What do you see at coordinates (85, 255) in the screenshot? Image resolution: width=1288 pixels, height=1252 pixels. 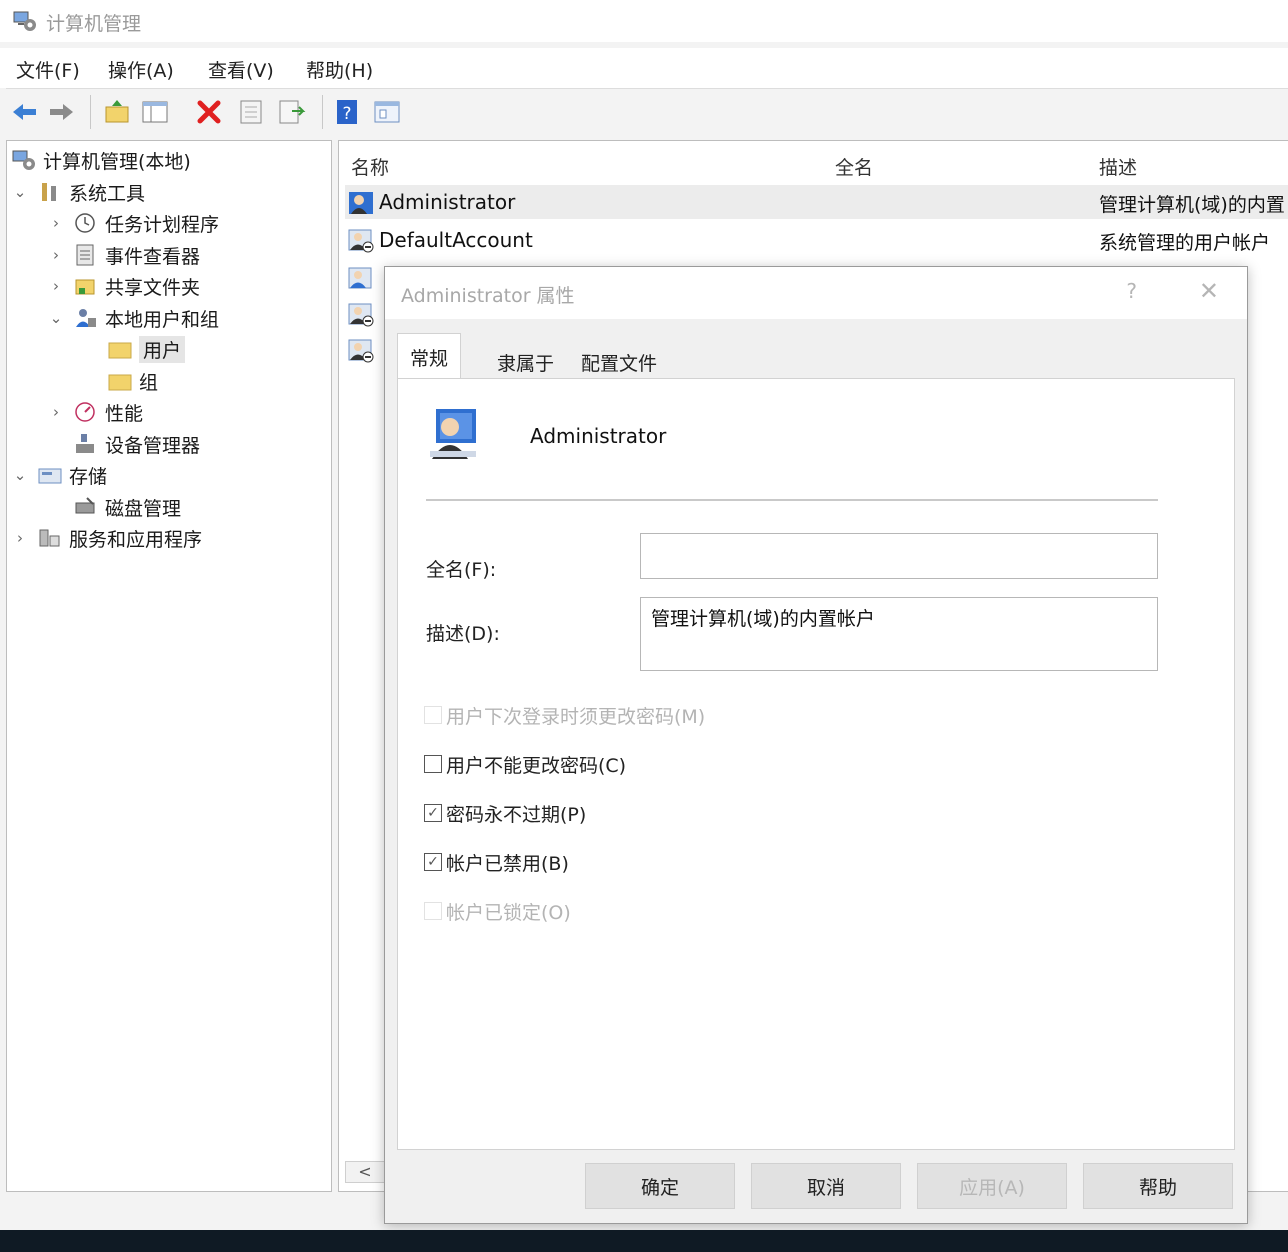 I see `event-log-icon` at bounding box center [85, 255].